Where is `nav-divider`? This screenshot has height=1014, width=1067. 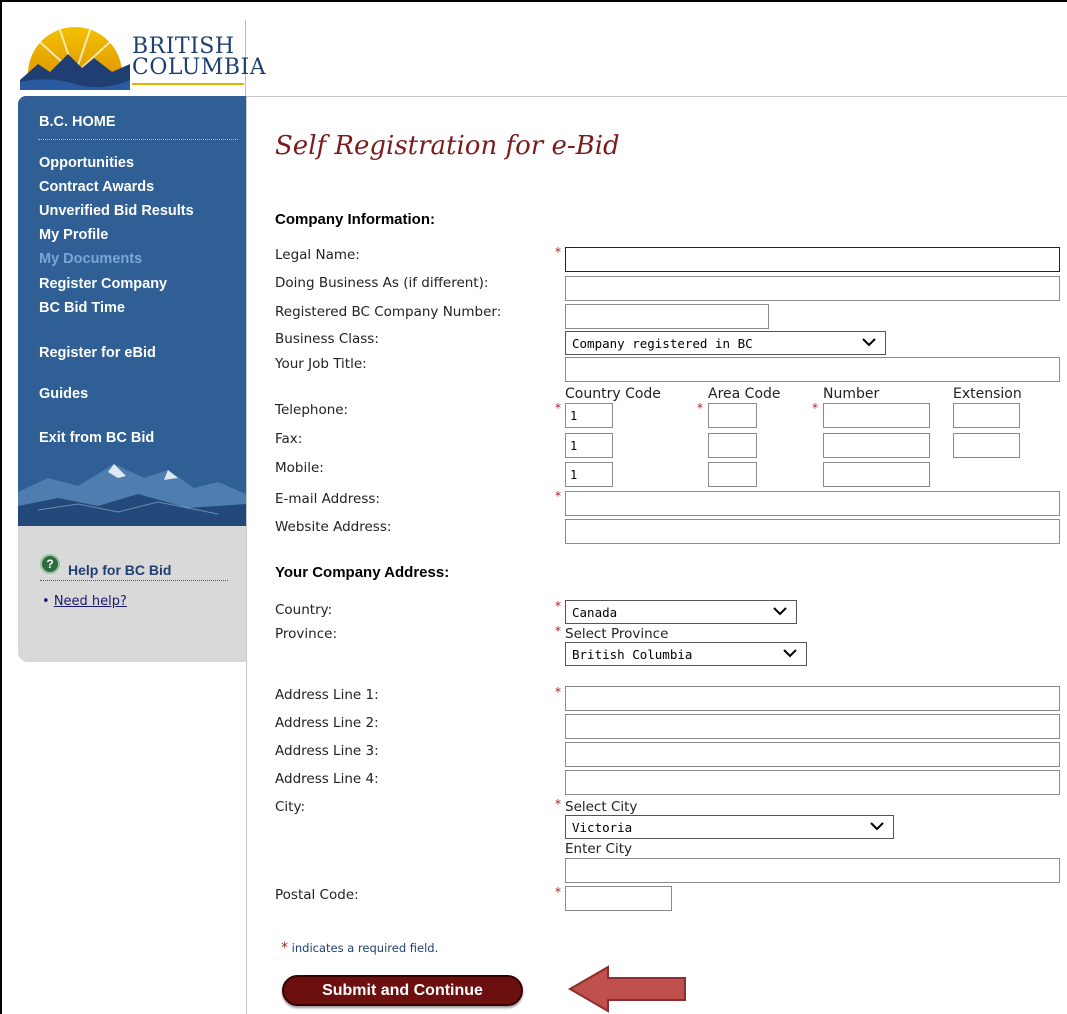 nav-divider is located at coordinates (138, 139).